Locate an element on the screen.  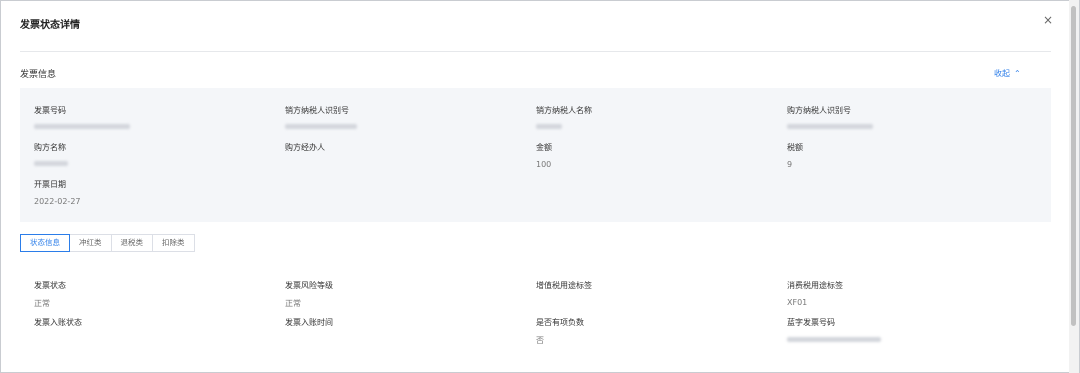
tab-deduction: 扣除类 is located at coordinates (174, 243).